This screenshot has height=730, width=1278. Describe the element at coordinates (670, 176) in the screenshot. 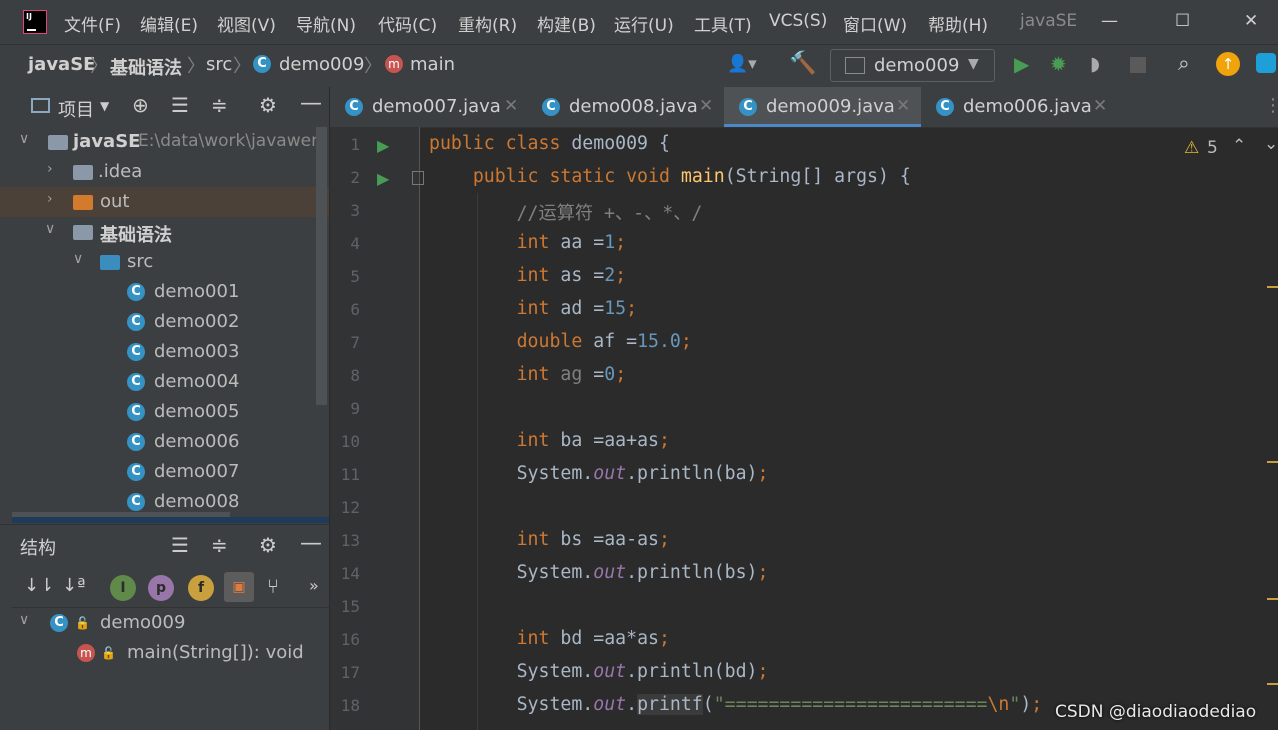

I see `code-line: public static void main(String[] args) {` at that location.